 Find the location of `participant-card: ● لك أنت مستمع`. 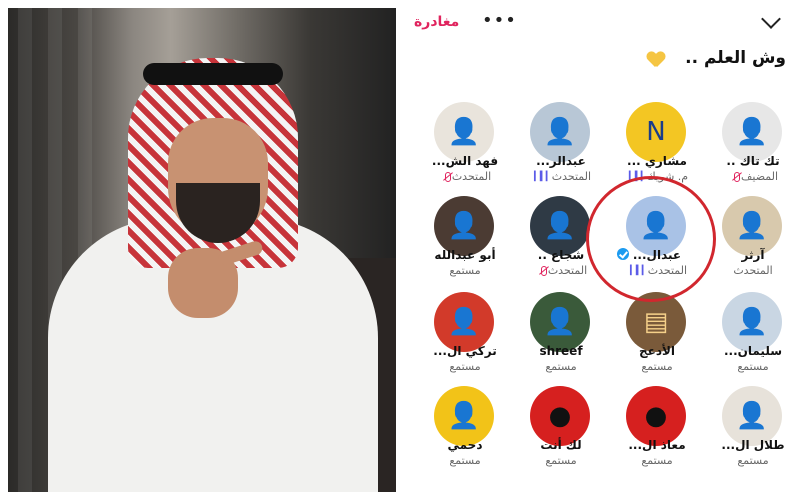

participant-card: ● لك أنت مستمع is located at coordinates (561, 427).